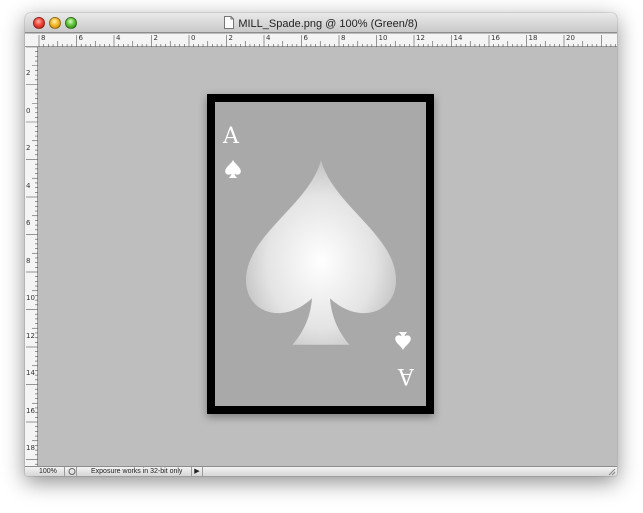 Image resolution: width=643 pixels, height=513 pixels. Describe the element at coordinates (611, 471) in the screenshot. I see `resize-grip-icon` at that location.